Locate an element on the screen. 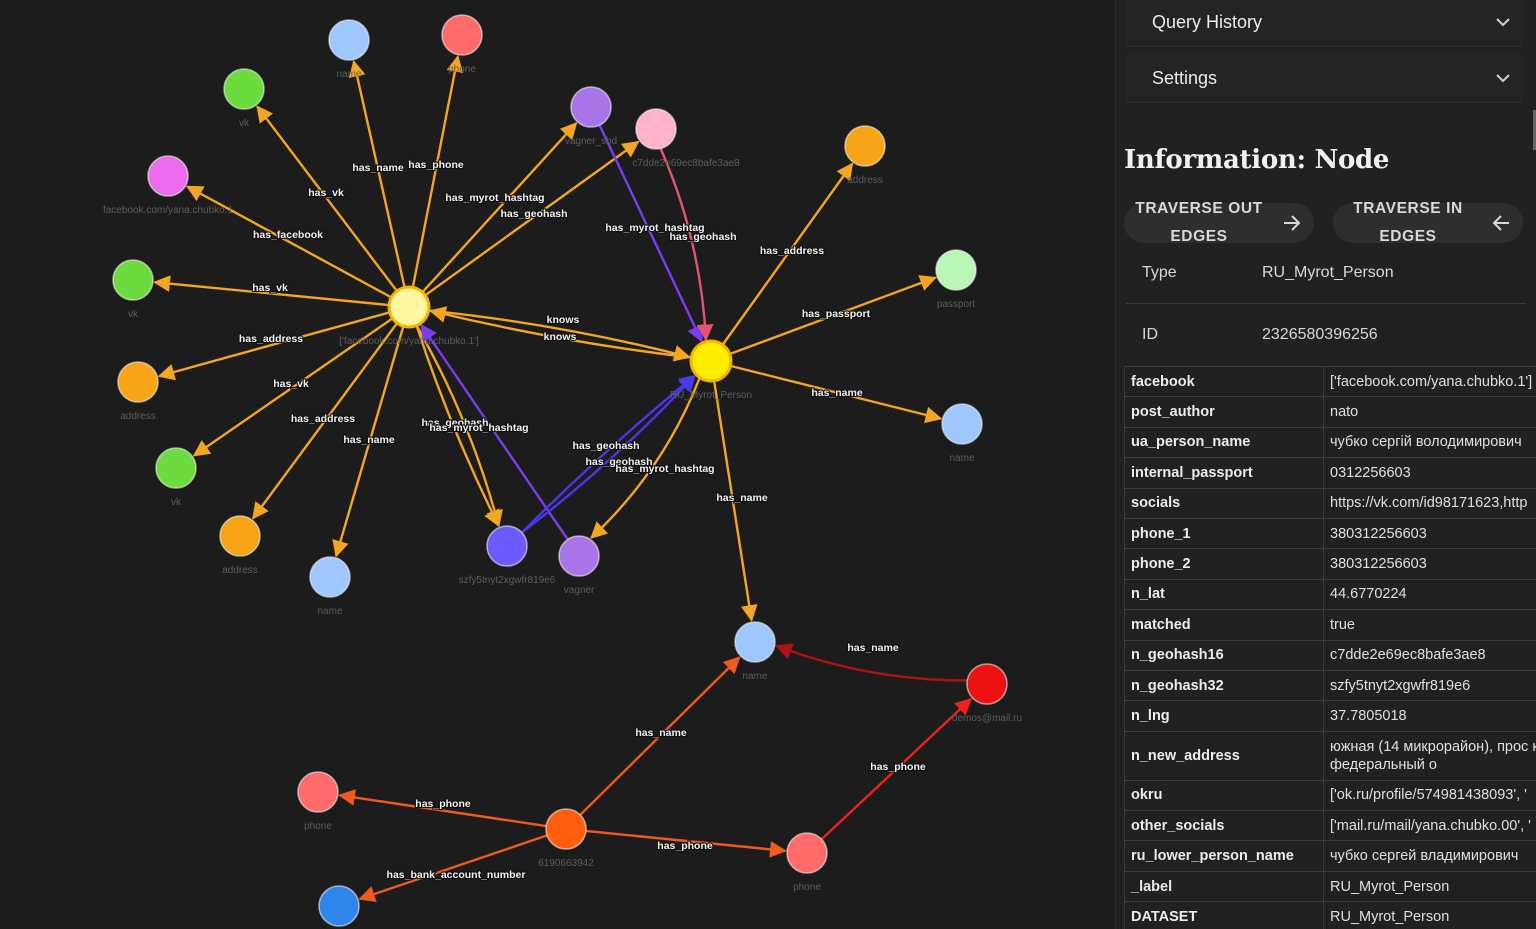 This screenshot has width=1536, height=929. property-key: ru_lower_person_name is located at coordinates (1224, 856).